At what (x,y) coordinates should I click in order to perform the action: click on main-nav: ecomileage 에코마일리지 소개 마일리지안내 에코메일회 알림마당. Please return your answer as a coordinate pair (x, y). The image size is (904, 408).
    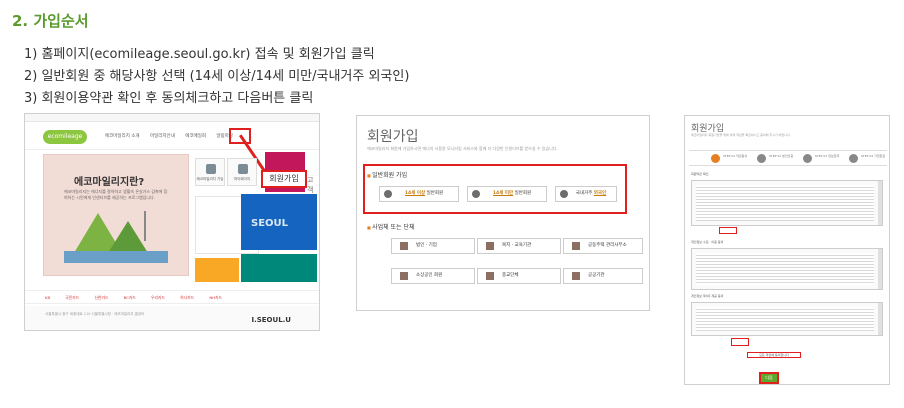
    Looking at the image, I should click on (172, 136).